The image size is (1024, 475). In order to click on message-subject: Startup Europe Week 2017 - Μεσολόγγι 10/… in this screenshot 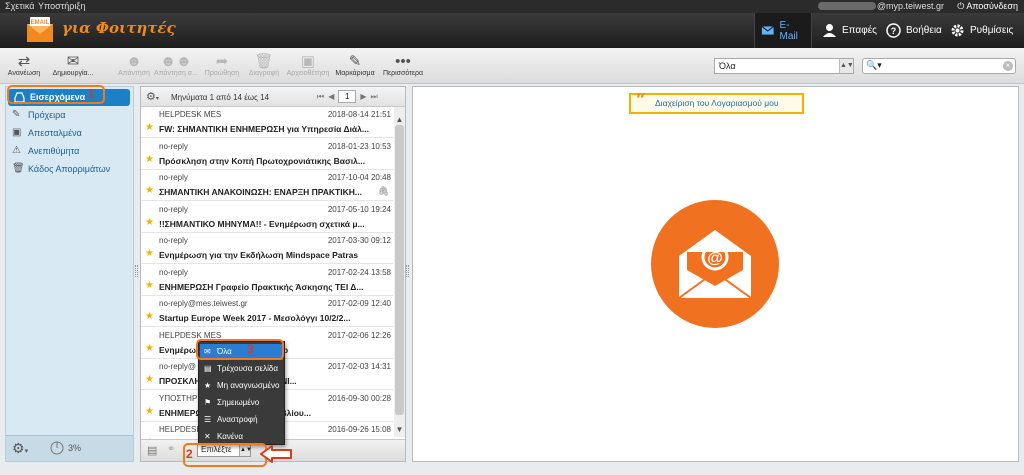, I will do `click(255, 318)`.